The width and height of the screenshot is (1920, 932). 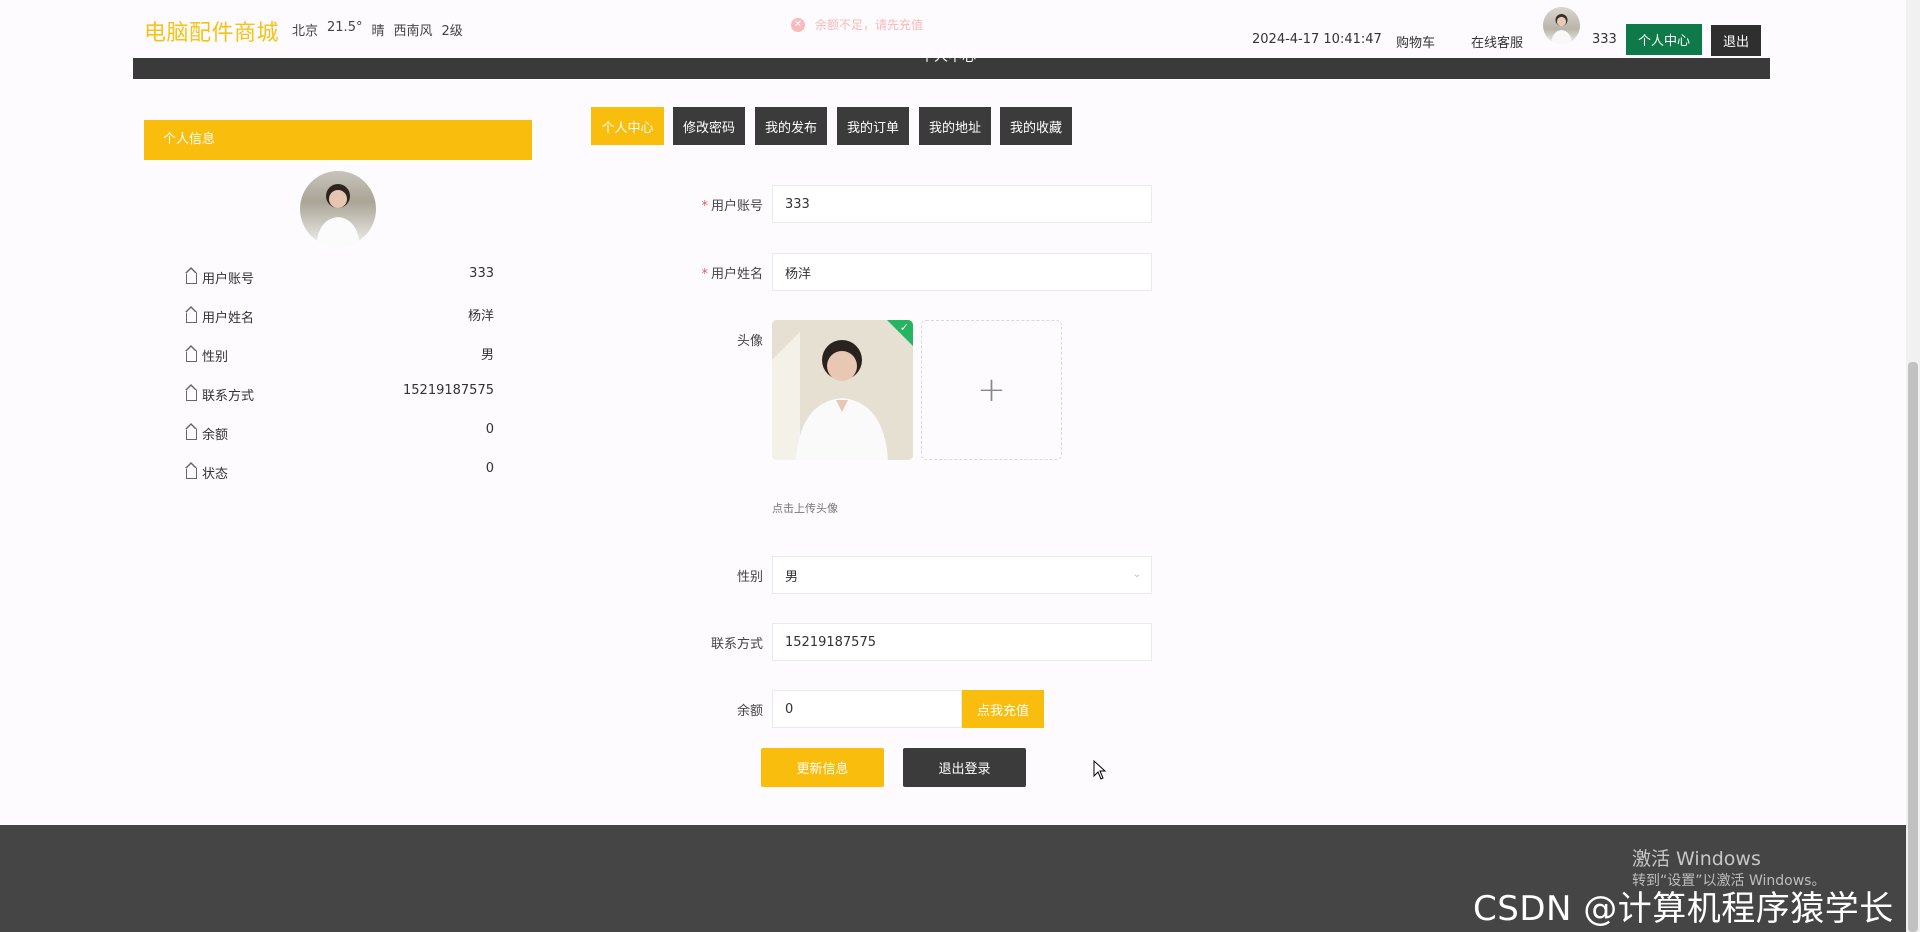 What do you see at coordinates (339, 355) in the screenshot?
I see `info-row-gender: 性别 男` at bounding box center [339, 355].